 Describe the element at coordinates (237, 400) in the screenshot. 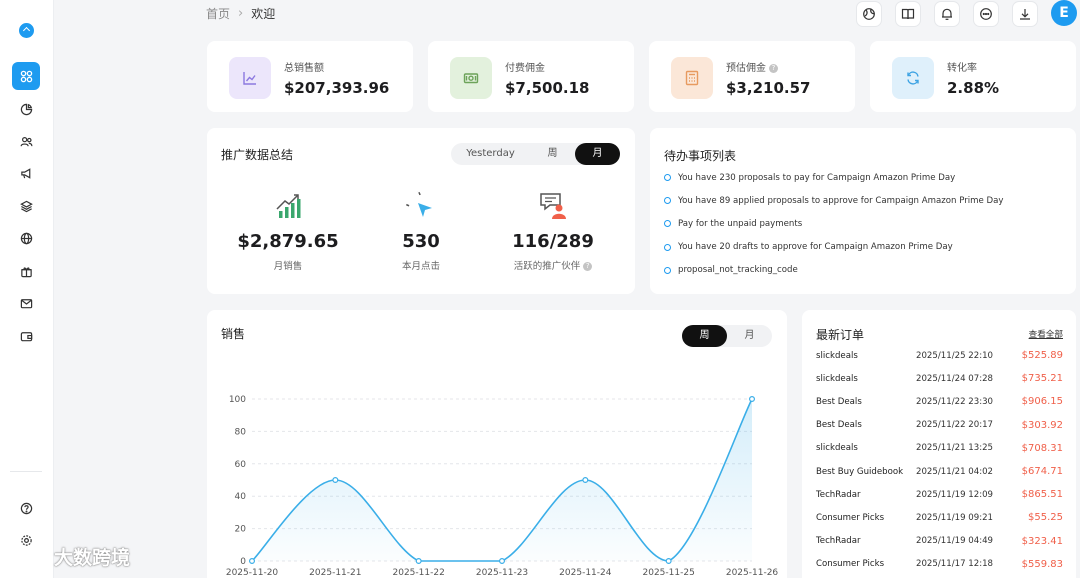

I see `y-tick-label: 100` at that location.